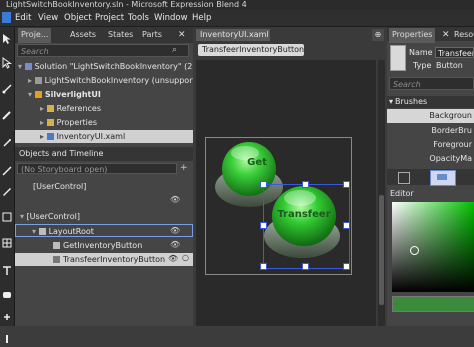  What do you see at coordinates (443, 178) in the screenshot?
I see `solid-brush-icon` at bounding box center [443, 178].